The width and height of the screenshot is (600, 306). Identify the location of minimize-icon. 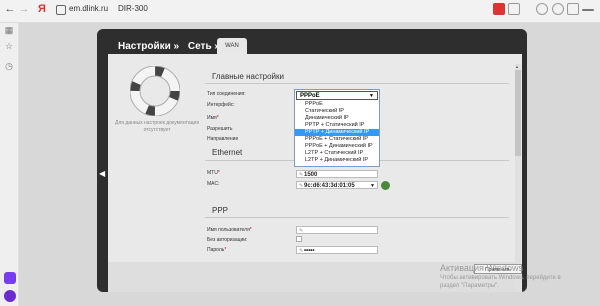
(588, 10).